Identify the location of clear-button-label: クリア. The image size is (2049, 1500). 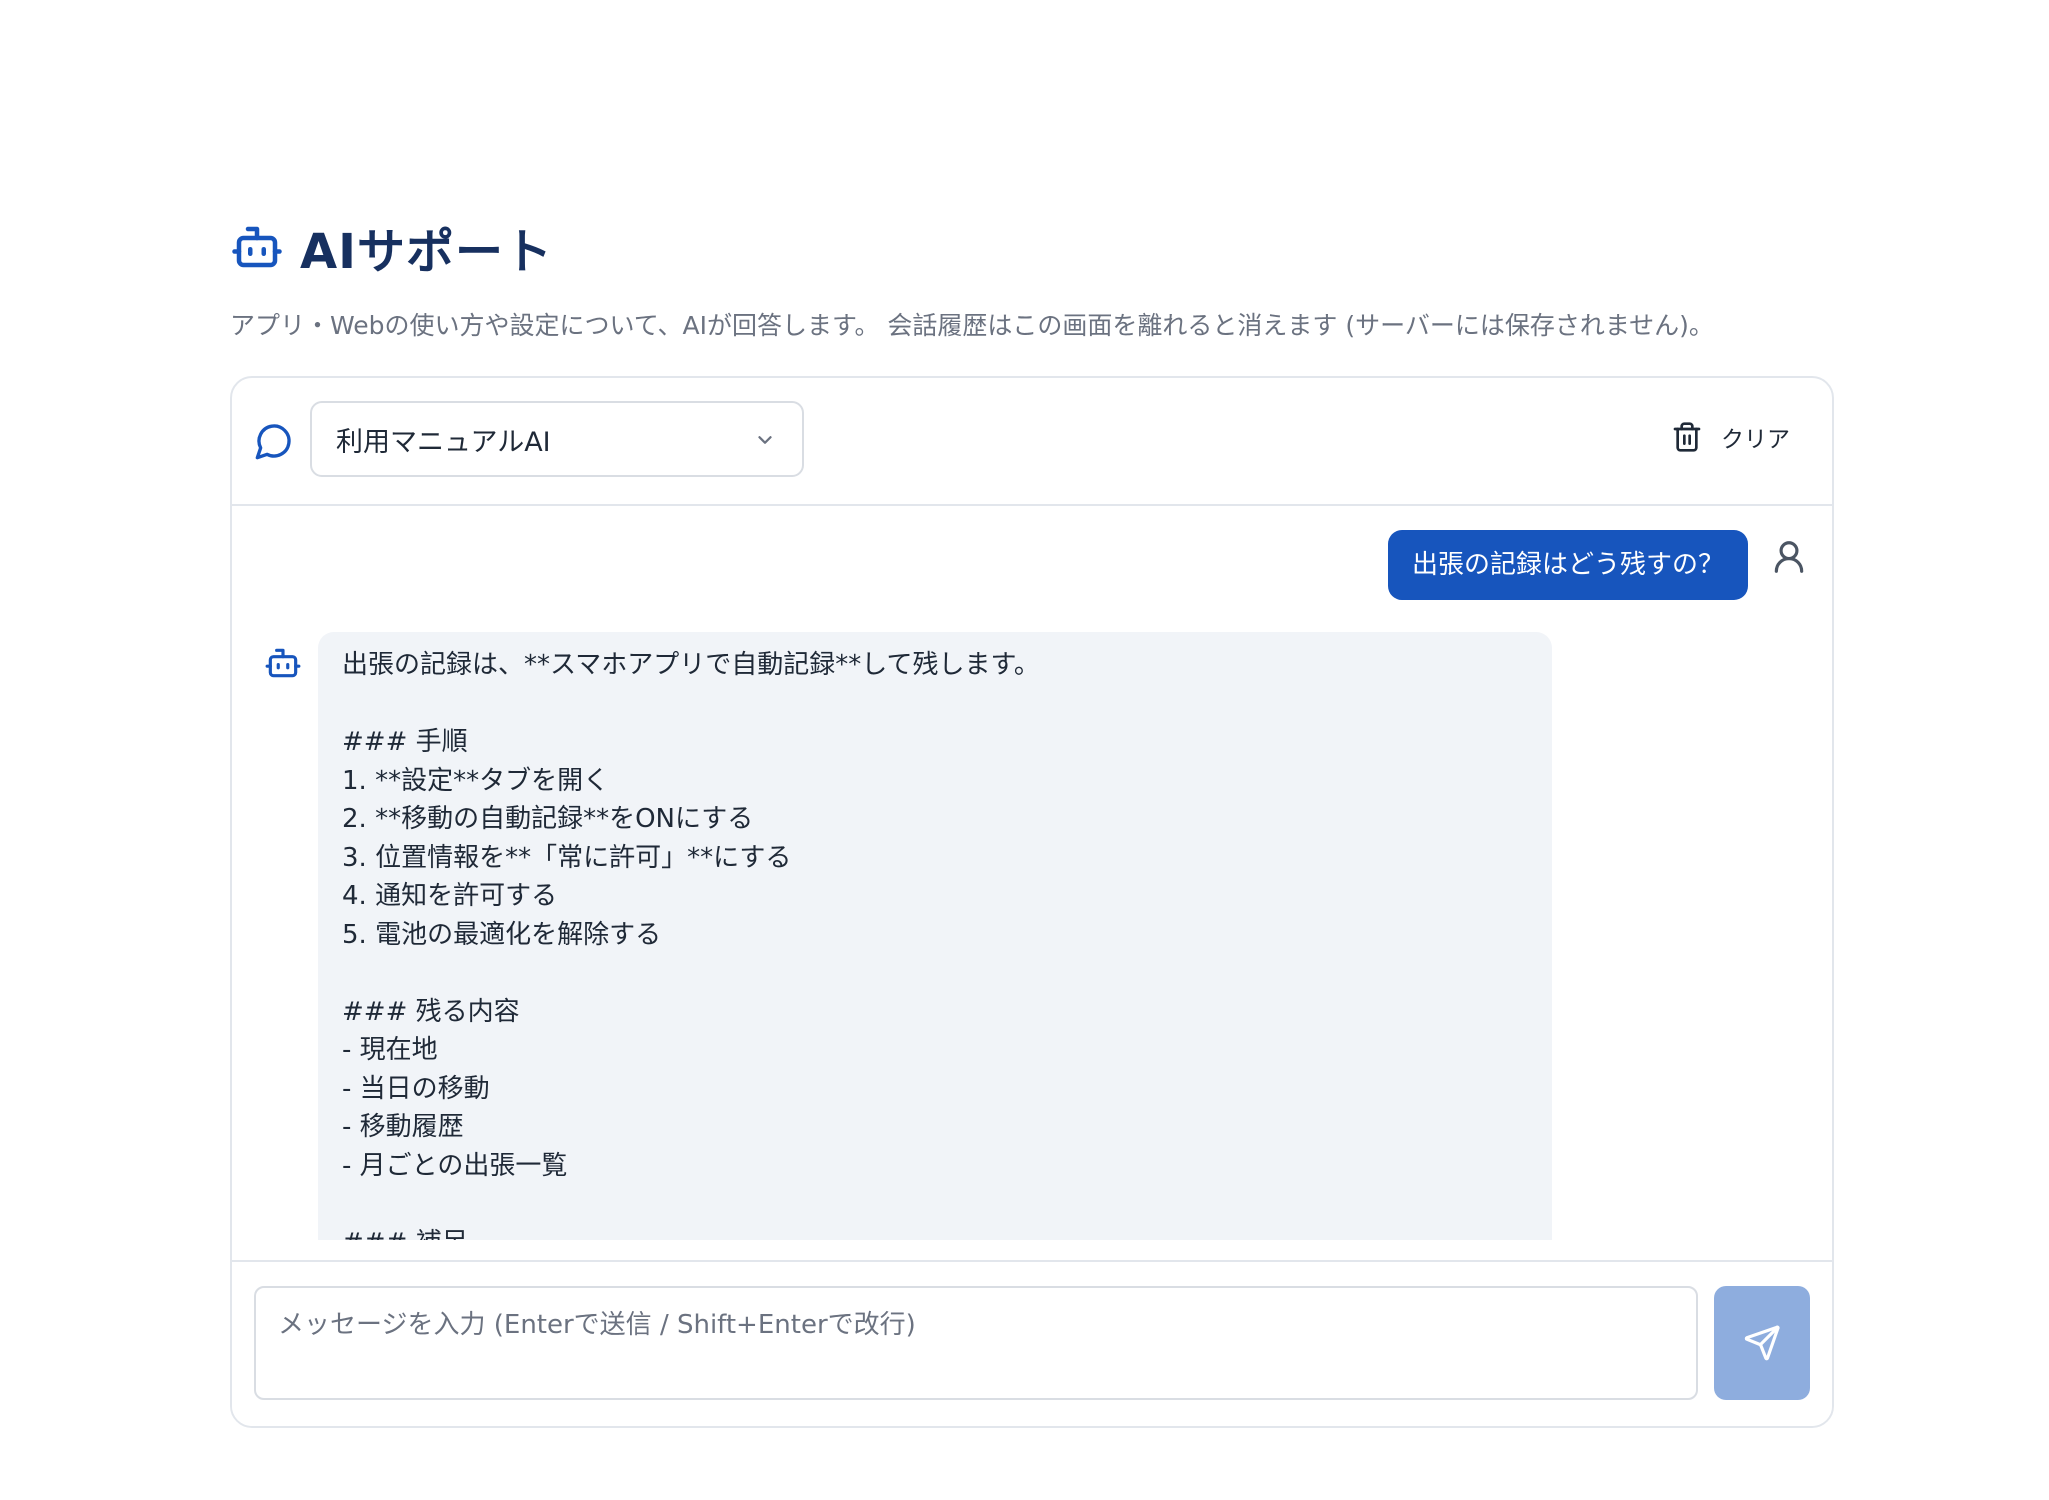
(1755, 440).